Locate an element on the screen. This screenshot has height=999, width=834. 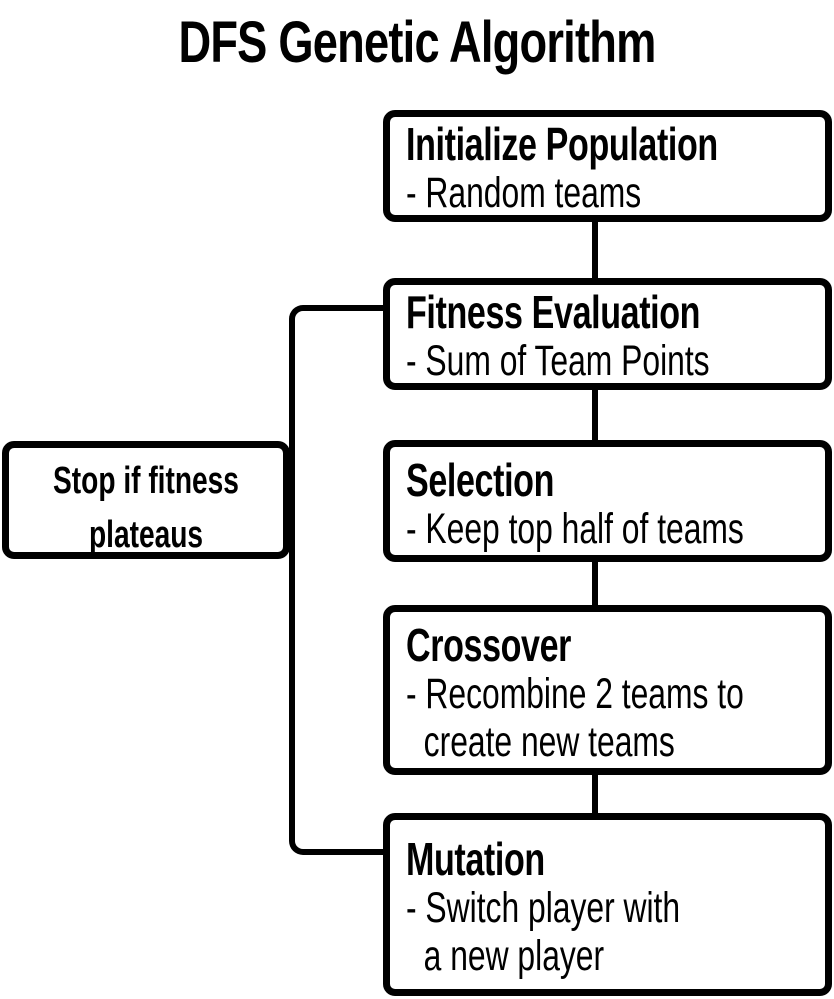
connector-init-fitness is located at coordinates (595, 250).